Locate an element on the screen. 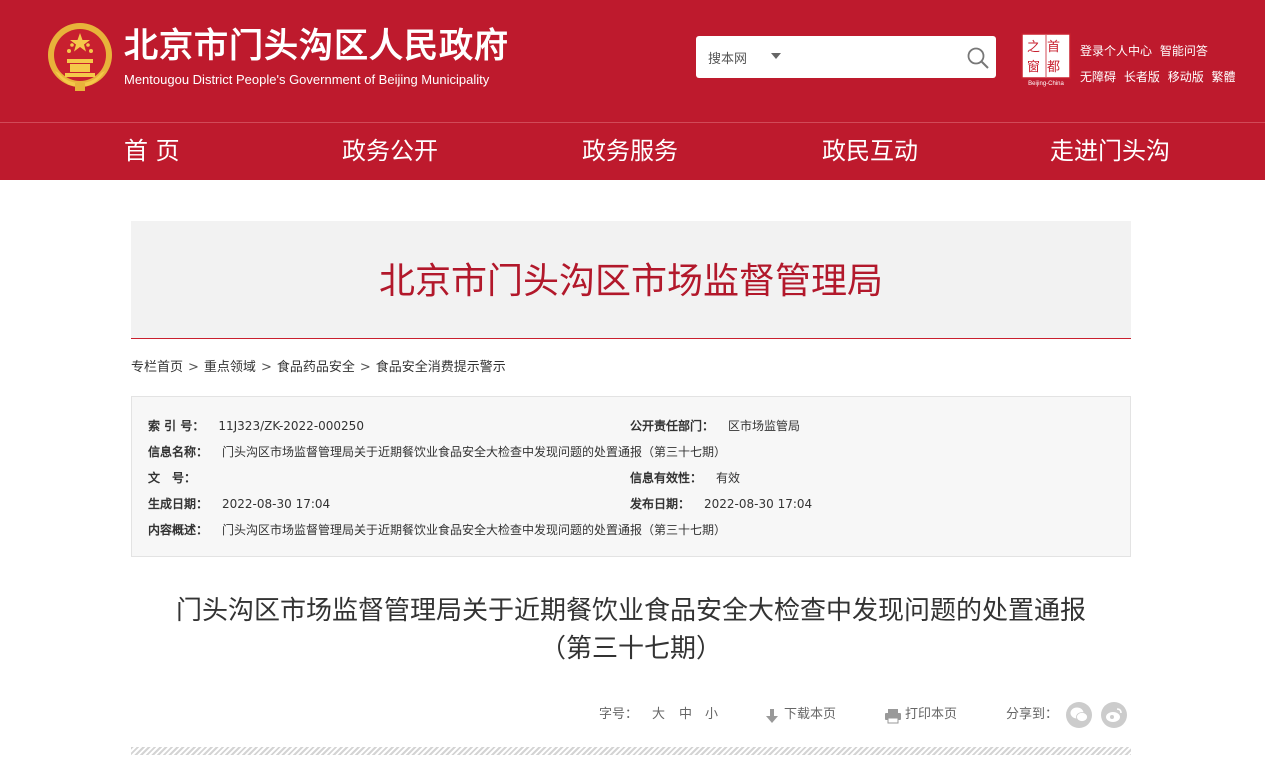 Image resolution: width=1265 pixels, height=771 pixels. department-row: 公开责任部门： 区市场监管局 is located at coordinates (715, 426).